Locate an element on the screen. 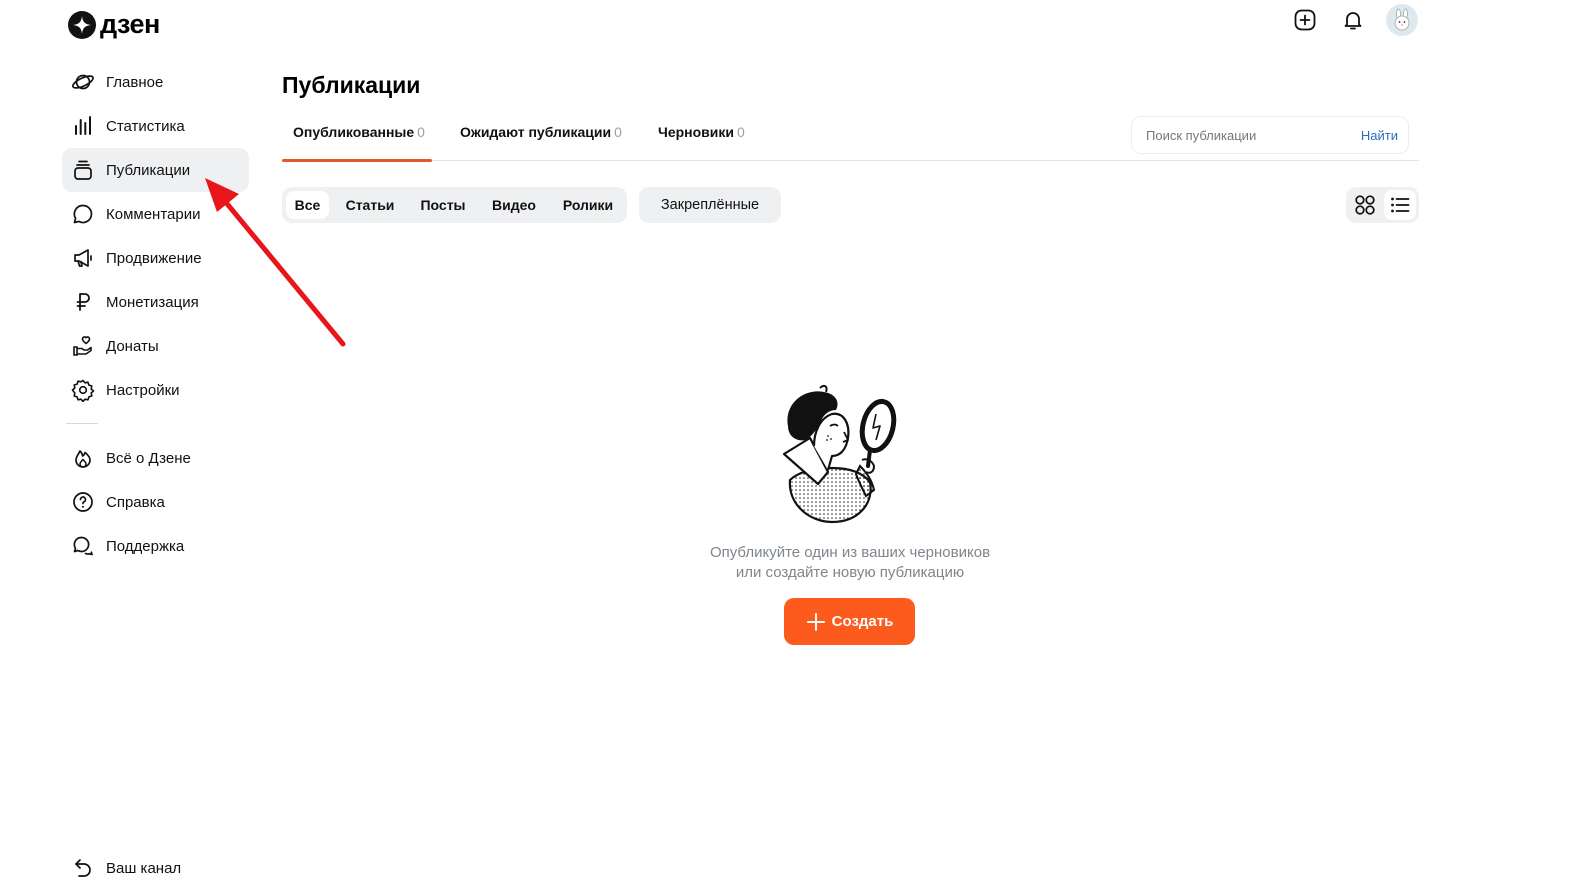 The width and height of the screenshot is (1572, 890). avatar is located at coordinates (1402, 20).